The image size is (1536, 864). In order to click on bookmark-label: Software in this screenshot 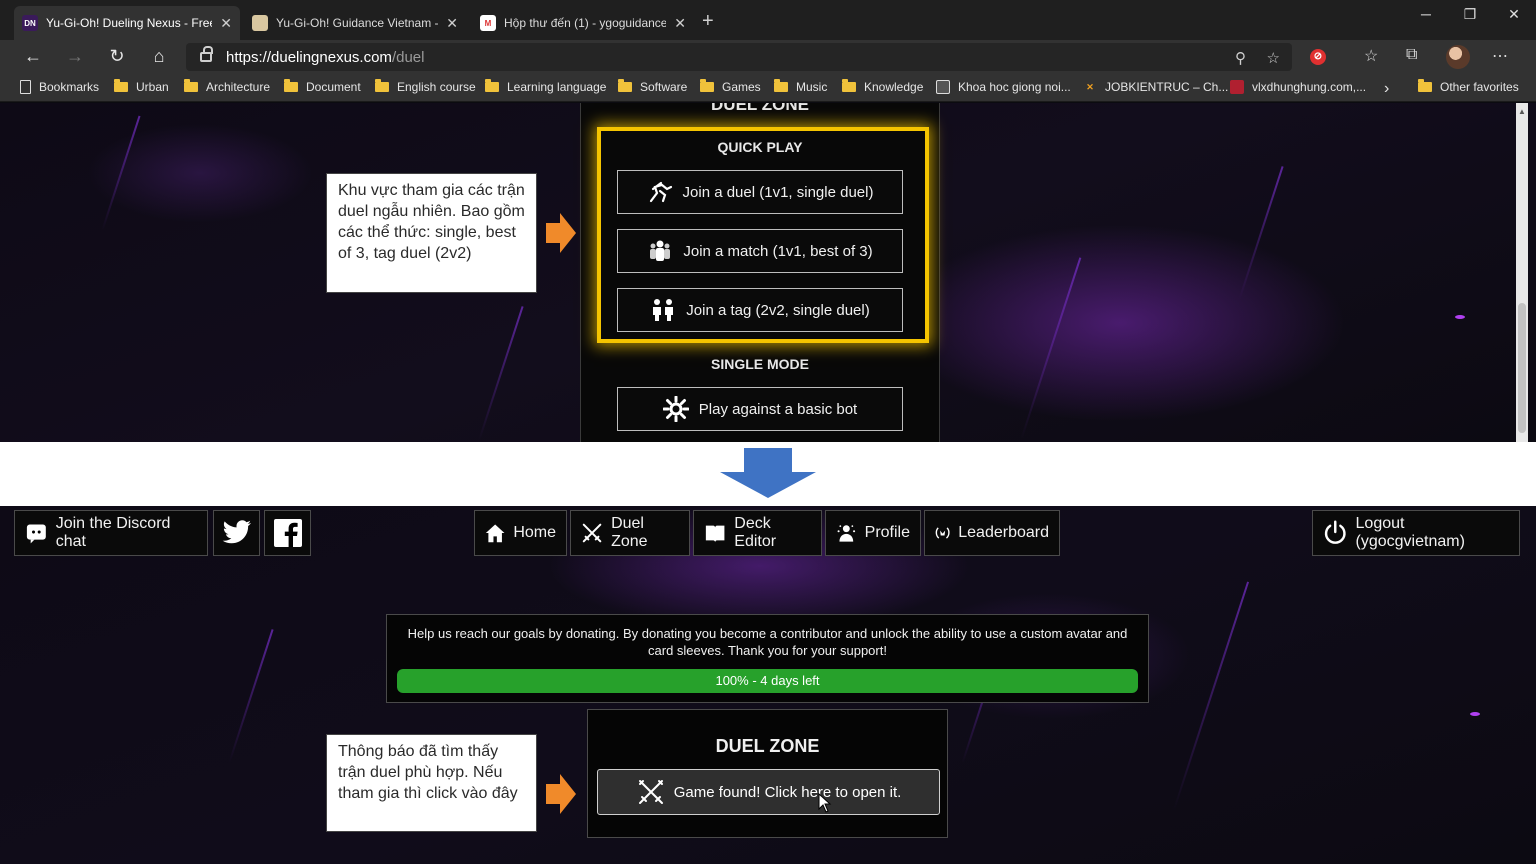, I will do `click(664, 87)`.